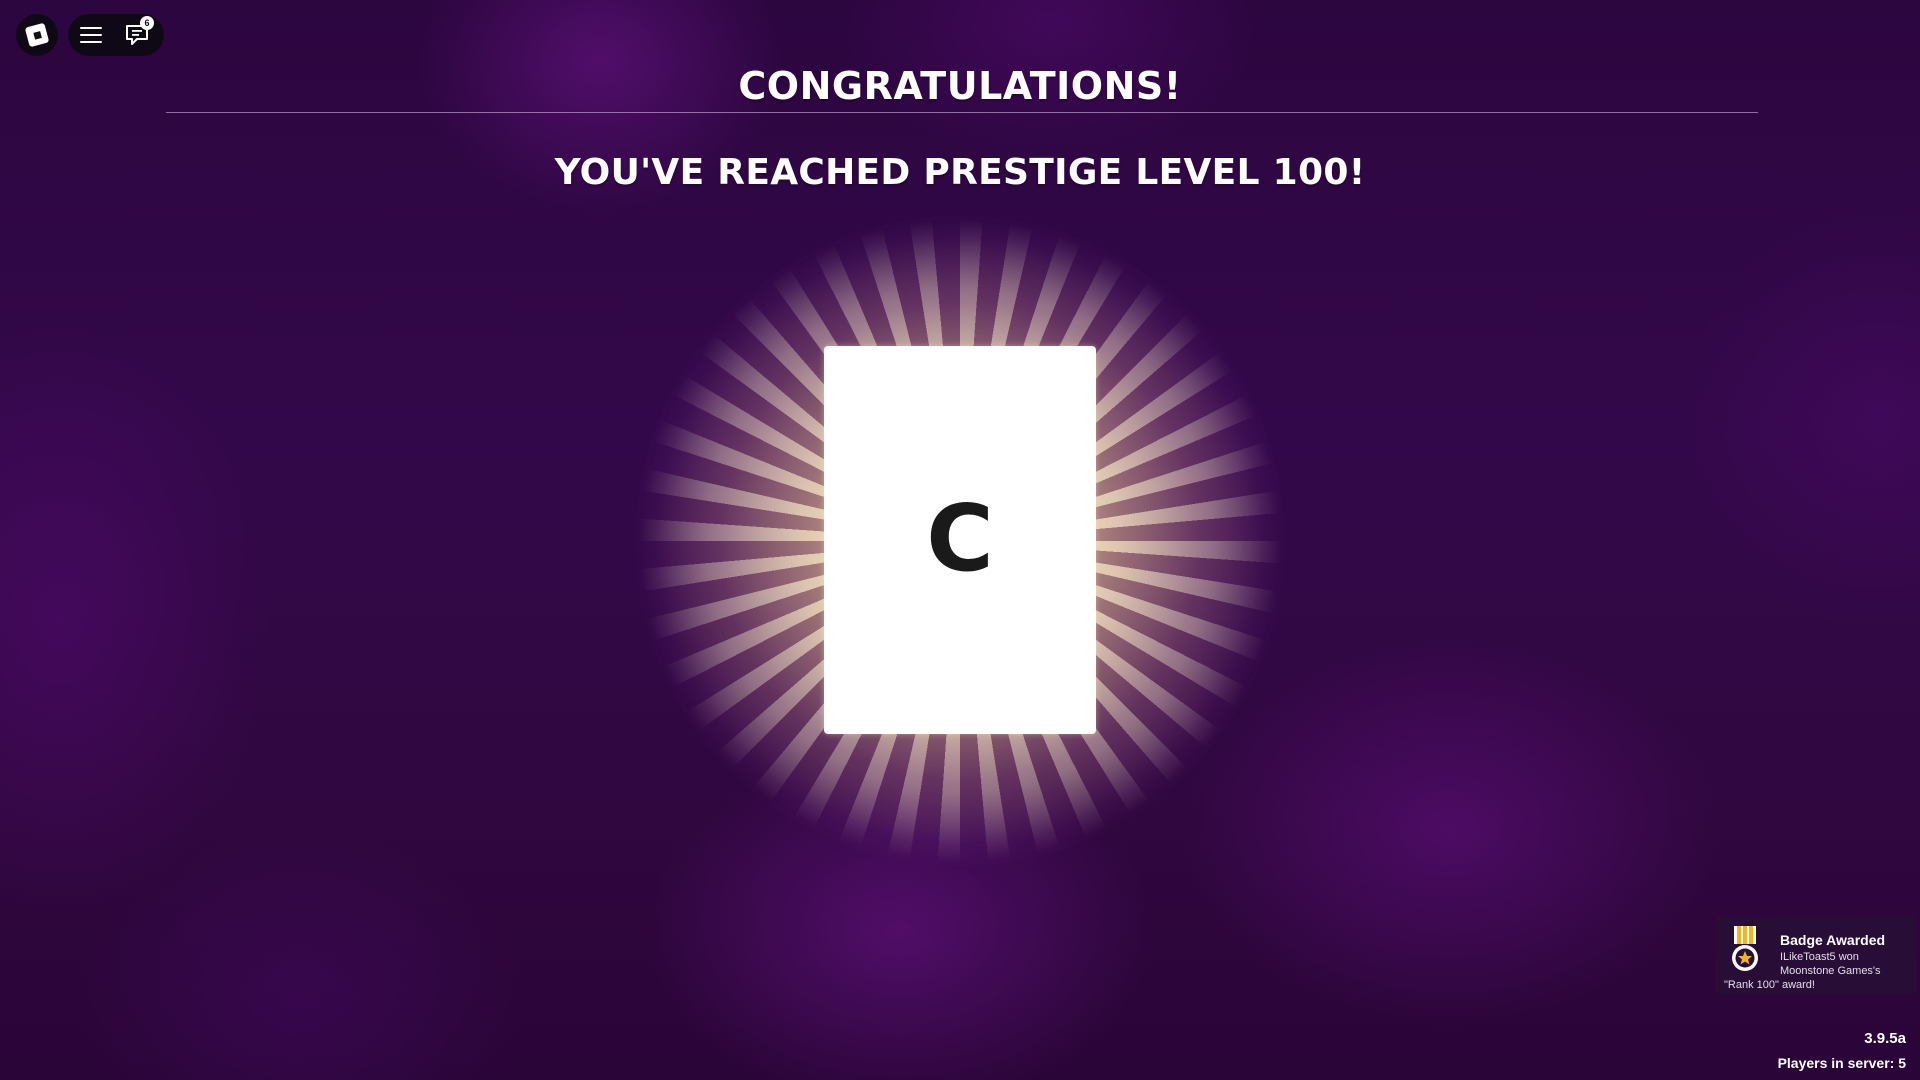  I want to click on congratulations-title: CONGRATULATIONS!, so click(960, 86).